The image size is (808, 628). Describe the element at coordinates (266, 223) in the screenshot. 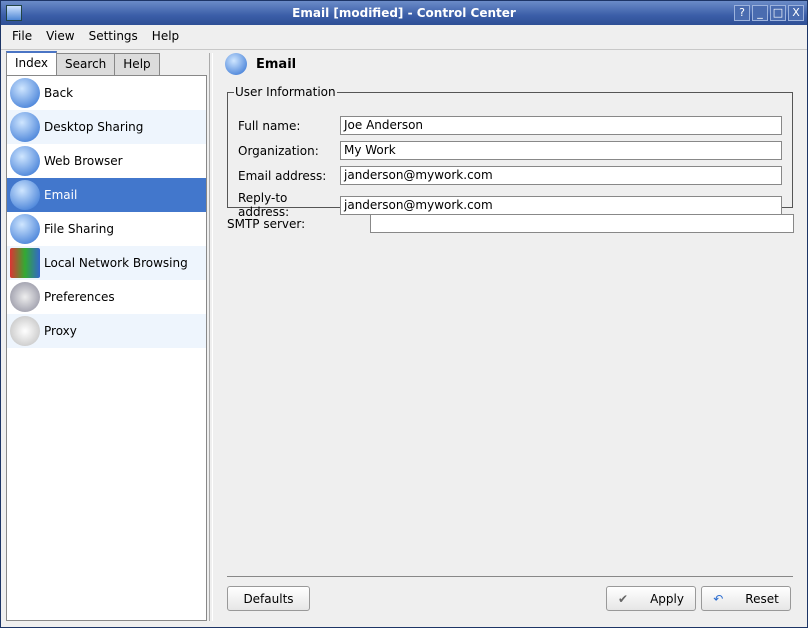

I see `smtp-server-label: SMTP server:` at that location.